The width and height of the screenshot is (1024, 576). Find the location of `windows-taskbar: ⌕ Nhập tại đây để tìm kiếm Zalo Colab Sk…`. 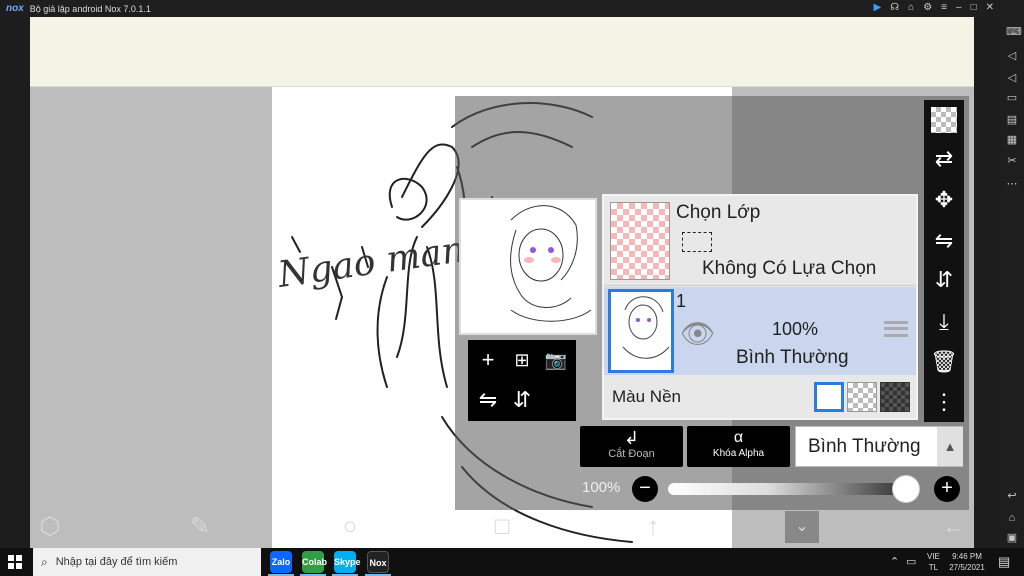

windows-taskbar: ⌕ Nhập tại đây để tìm kiếm Zalo Colab Sk… is located at coordinates (512, 562).